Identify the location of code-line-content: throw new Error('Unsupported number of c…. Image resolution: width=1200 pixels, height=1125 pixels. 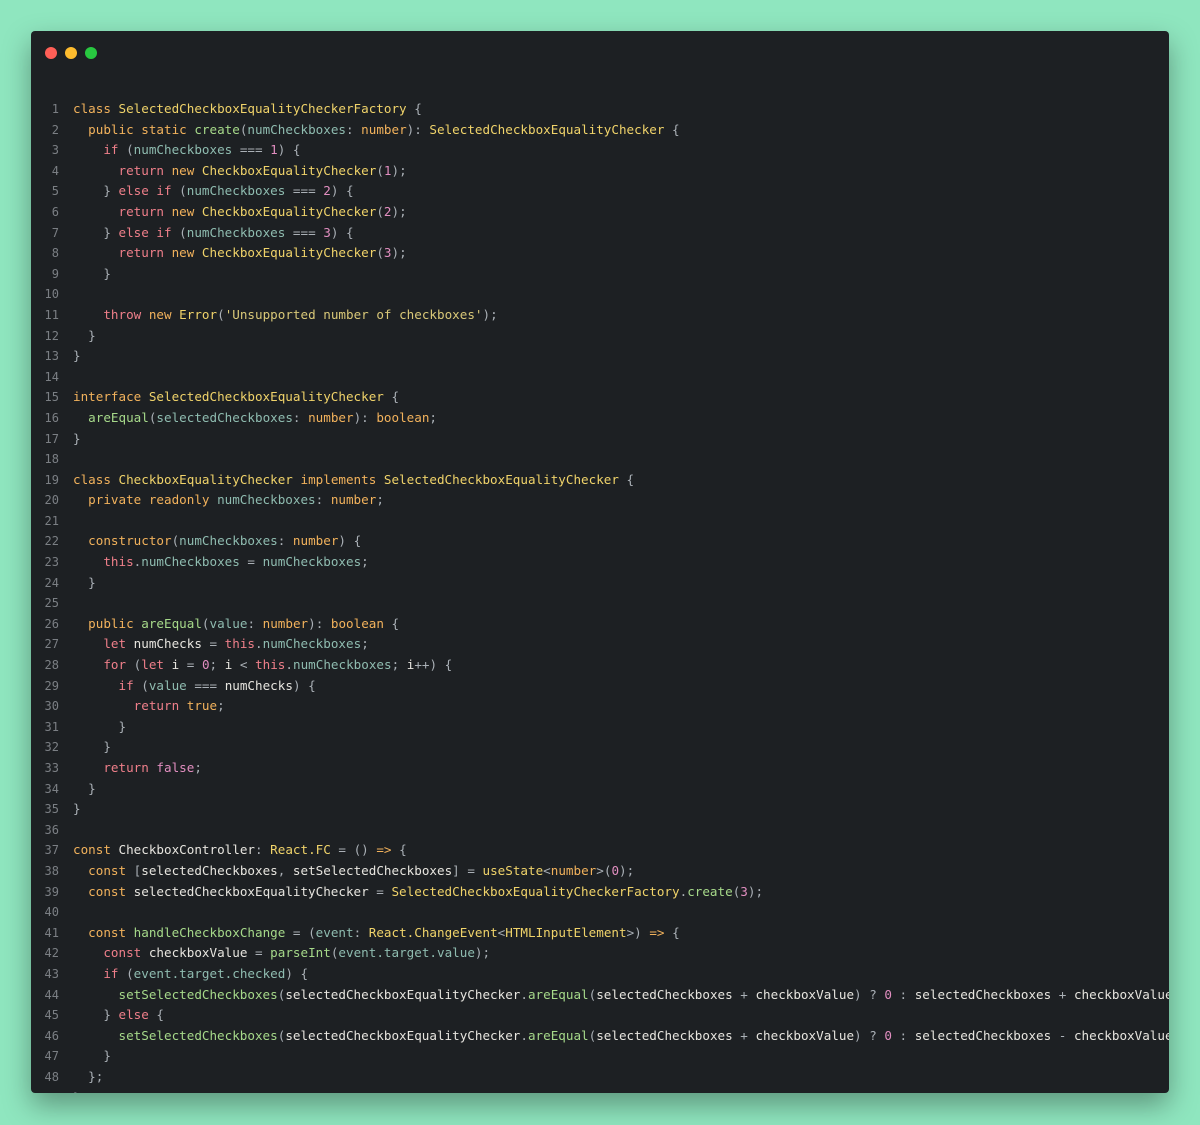
(285, 315).